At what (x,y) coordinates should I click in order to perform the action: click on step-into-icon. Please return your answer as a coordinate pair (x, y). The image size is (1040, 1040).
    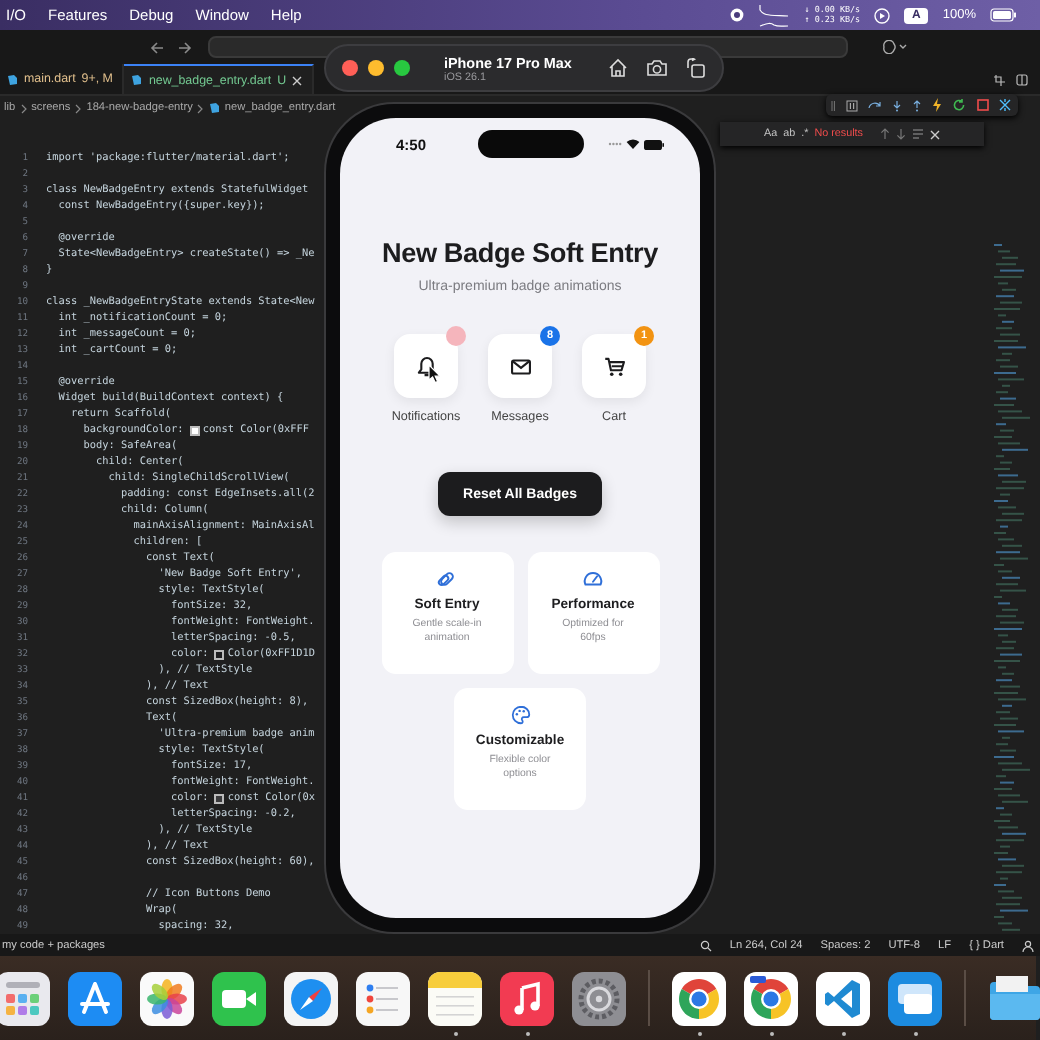
    Looking at the image, I should click on (897, 105).